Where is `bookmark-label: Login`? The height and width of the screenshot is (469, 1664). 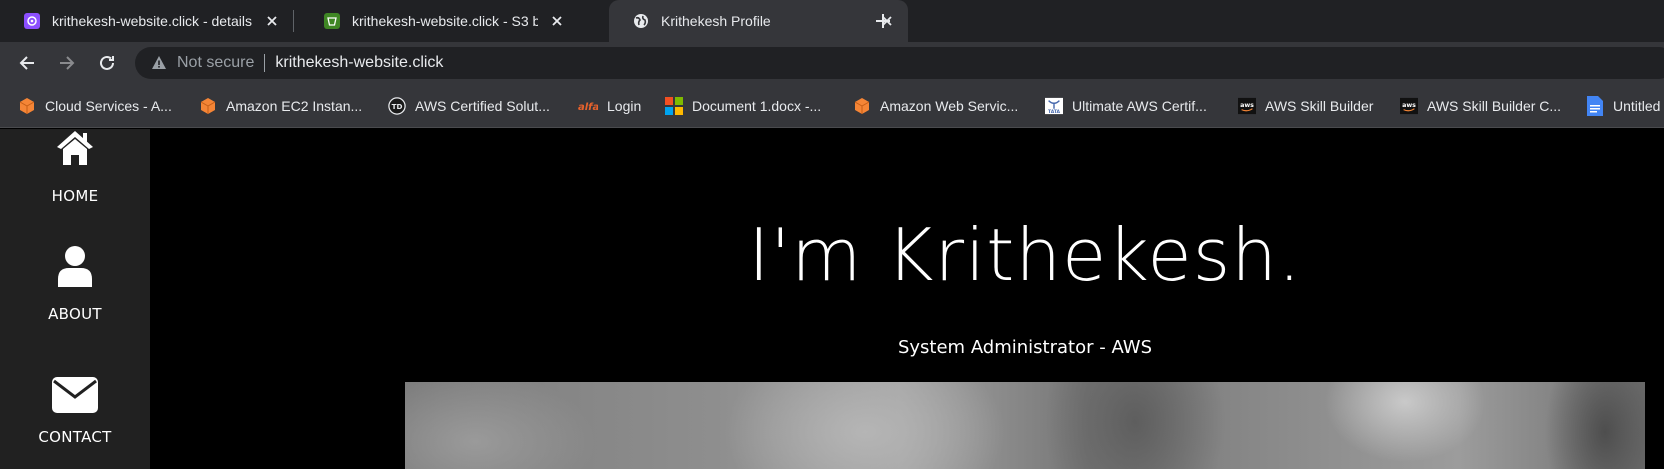 bookmark-label: Login is located at coordinates (624, 106).